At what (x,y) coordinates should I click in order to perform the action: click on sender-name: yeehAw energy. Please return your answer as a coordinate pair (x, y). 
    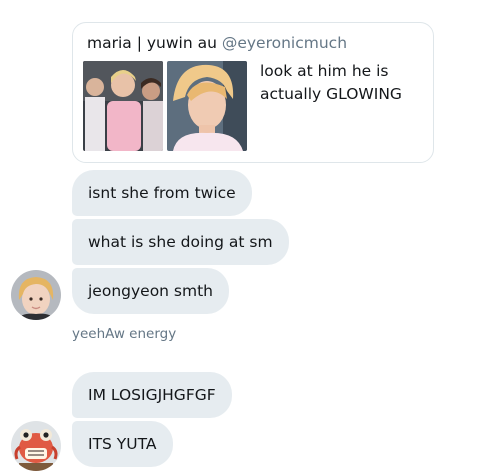
    Looking at the image, I should click on (124, 334).